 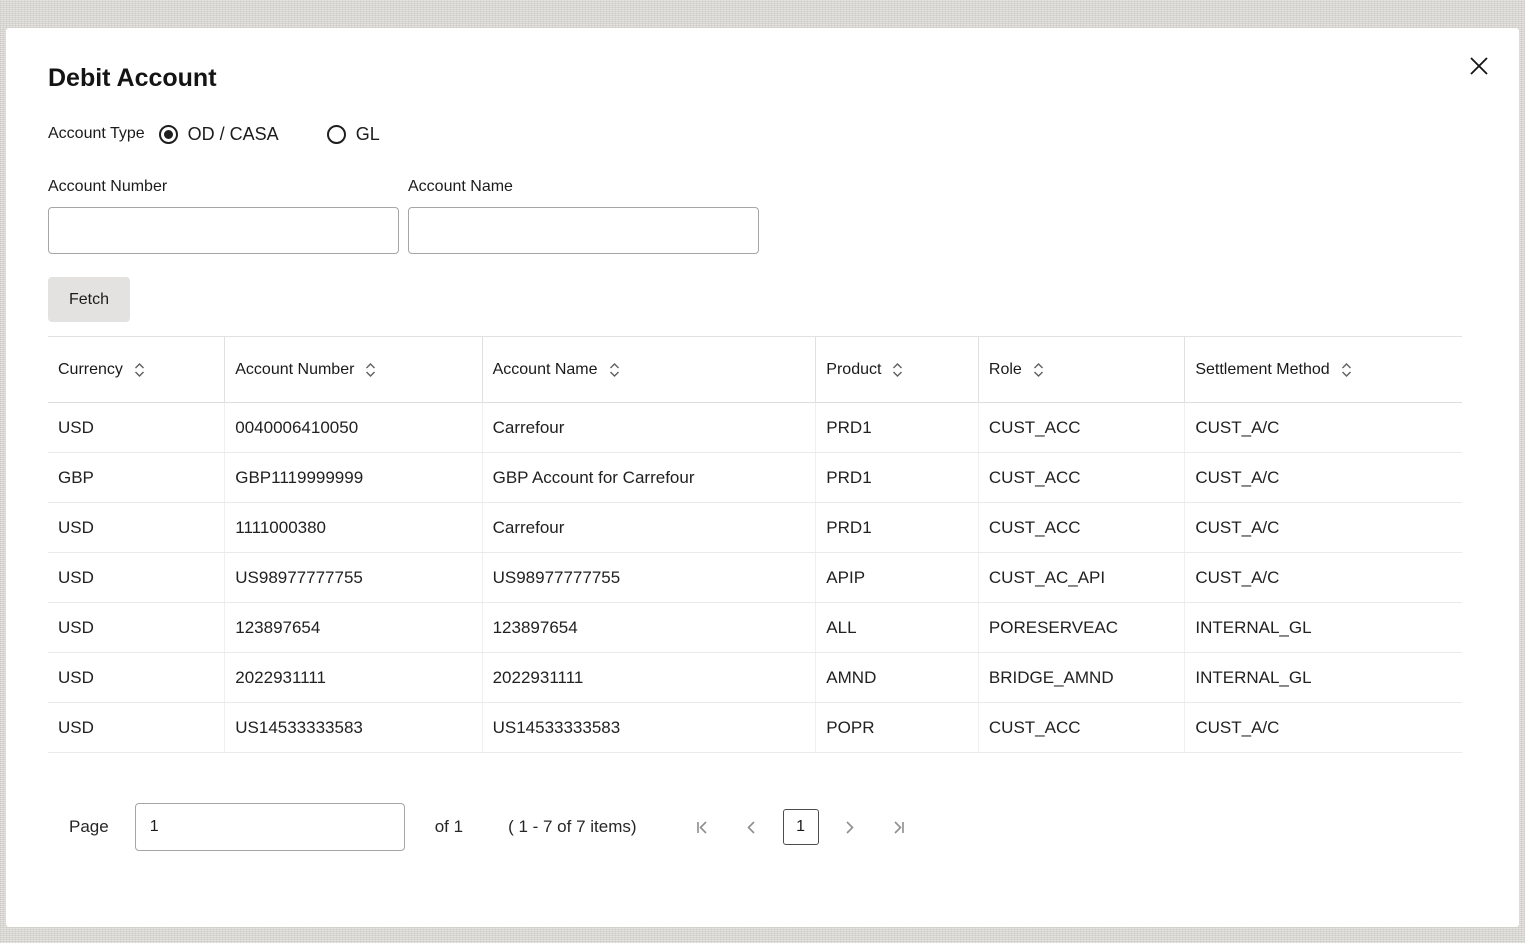 What do you see at coordinates (295, 369) in the screenshot?
I see `column-header-label: Account Number` at bounding box center [295, 369].